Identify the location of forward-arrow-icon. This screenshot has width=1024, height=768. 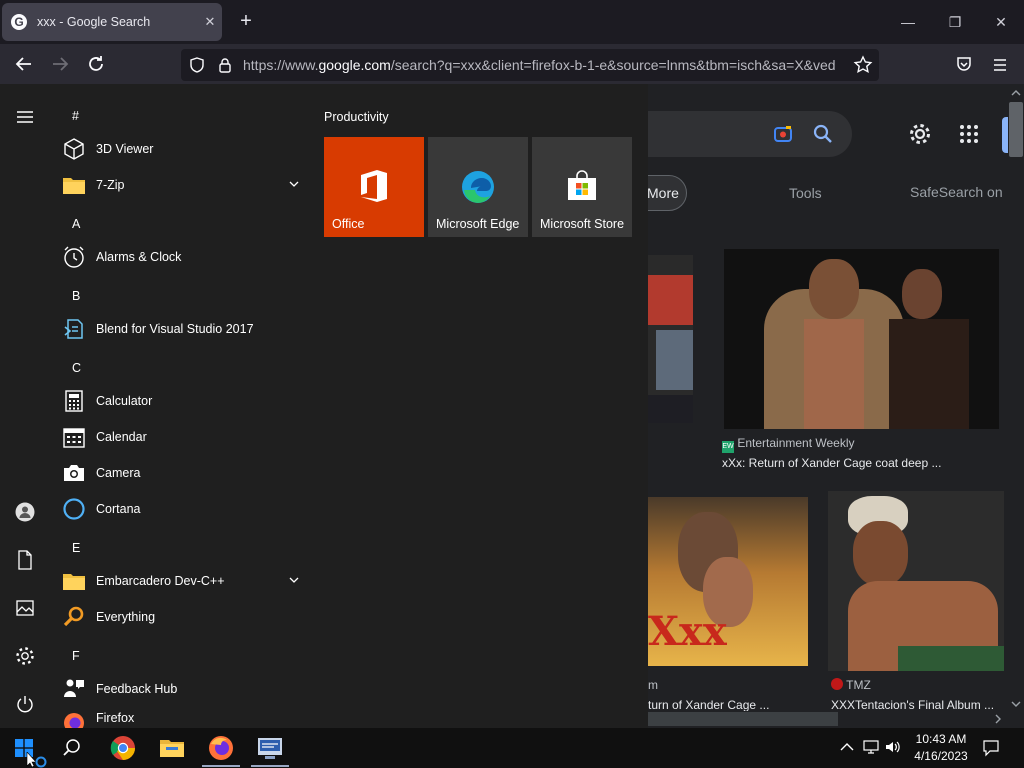
(61, 64).